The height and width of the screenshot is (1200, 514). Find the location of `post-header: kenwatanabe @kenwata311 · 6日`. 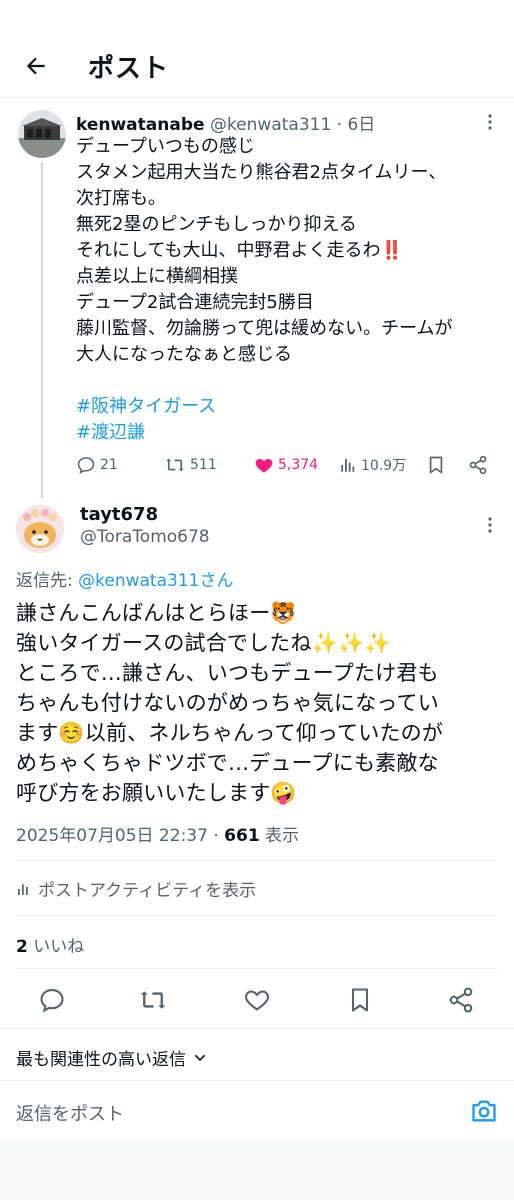

post-header: kenwatanabe @kenwata311 · 6日 is located at coordinates (225, 122).